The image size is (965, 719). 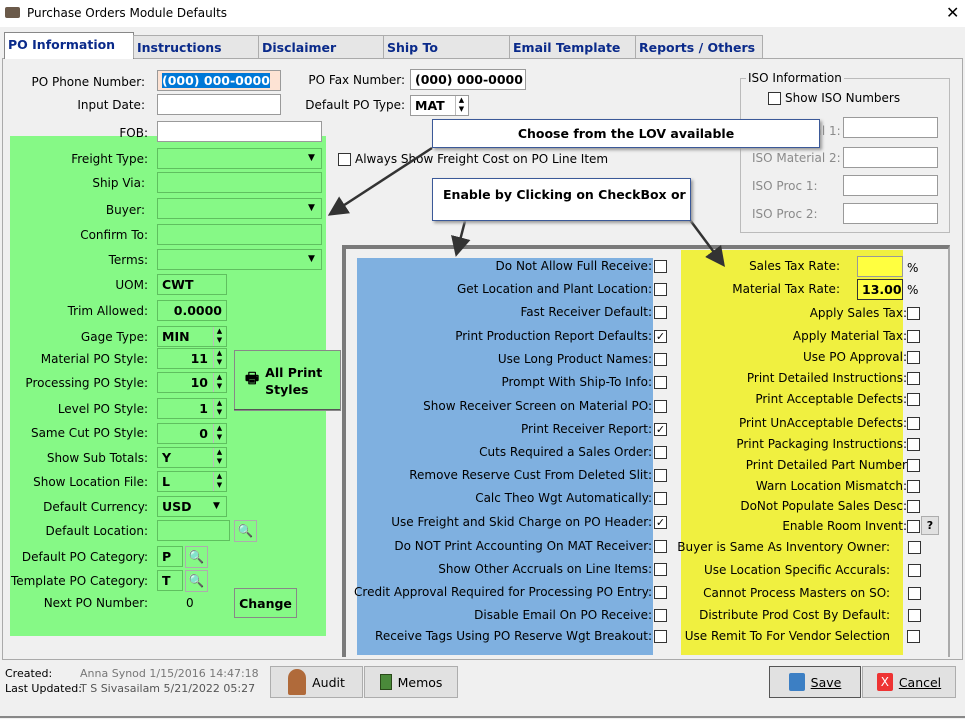 What do you see at coordinates (796, 682) in the screenshot?
I see `floppy-disk-icon` at bounding box center [796, 682].